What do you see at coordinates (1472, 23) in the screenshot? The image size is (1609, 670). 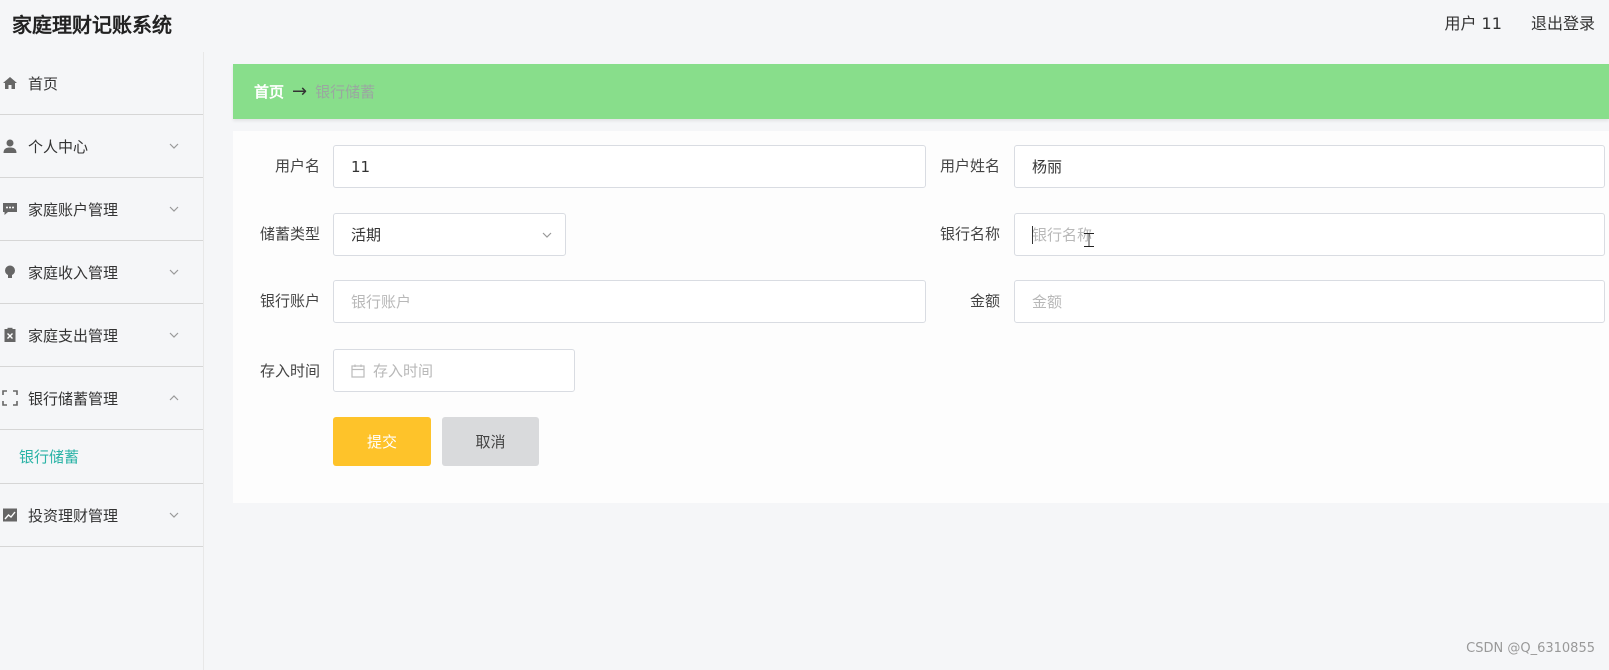 I see `user-label: 用户 11` at bounding box center [1472, 23].